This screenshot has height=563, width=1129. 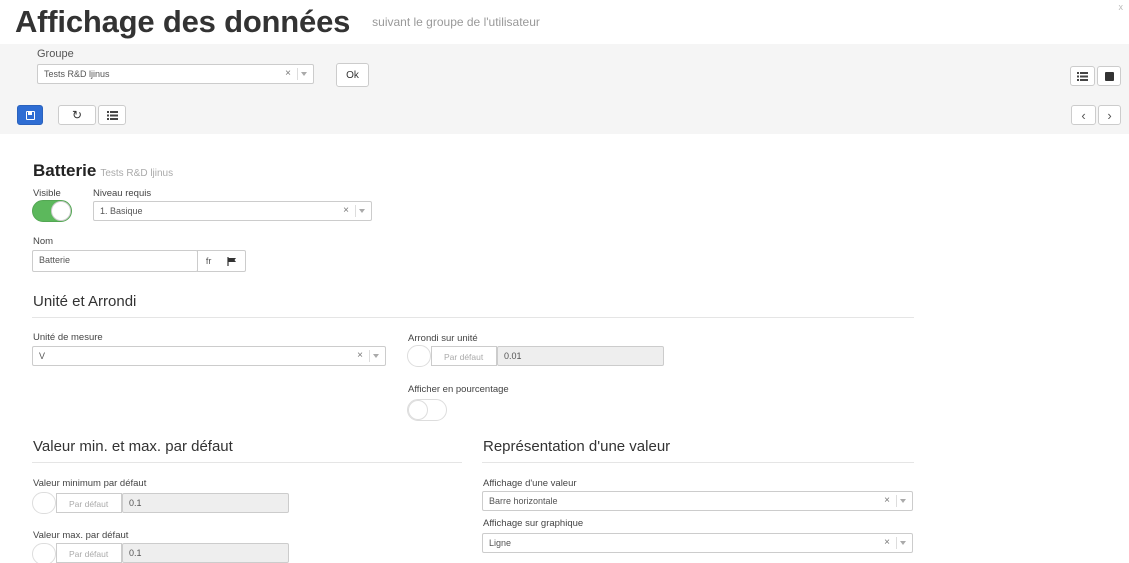 I want to click on card-view-button, so click(x=1109, y=76).